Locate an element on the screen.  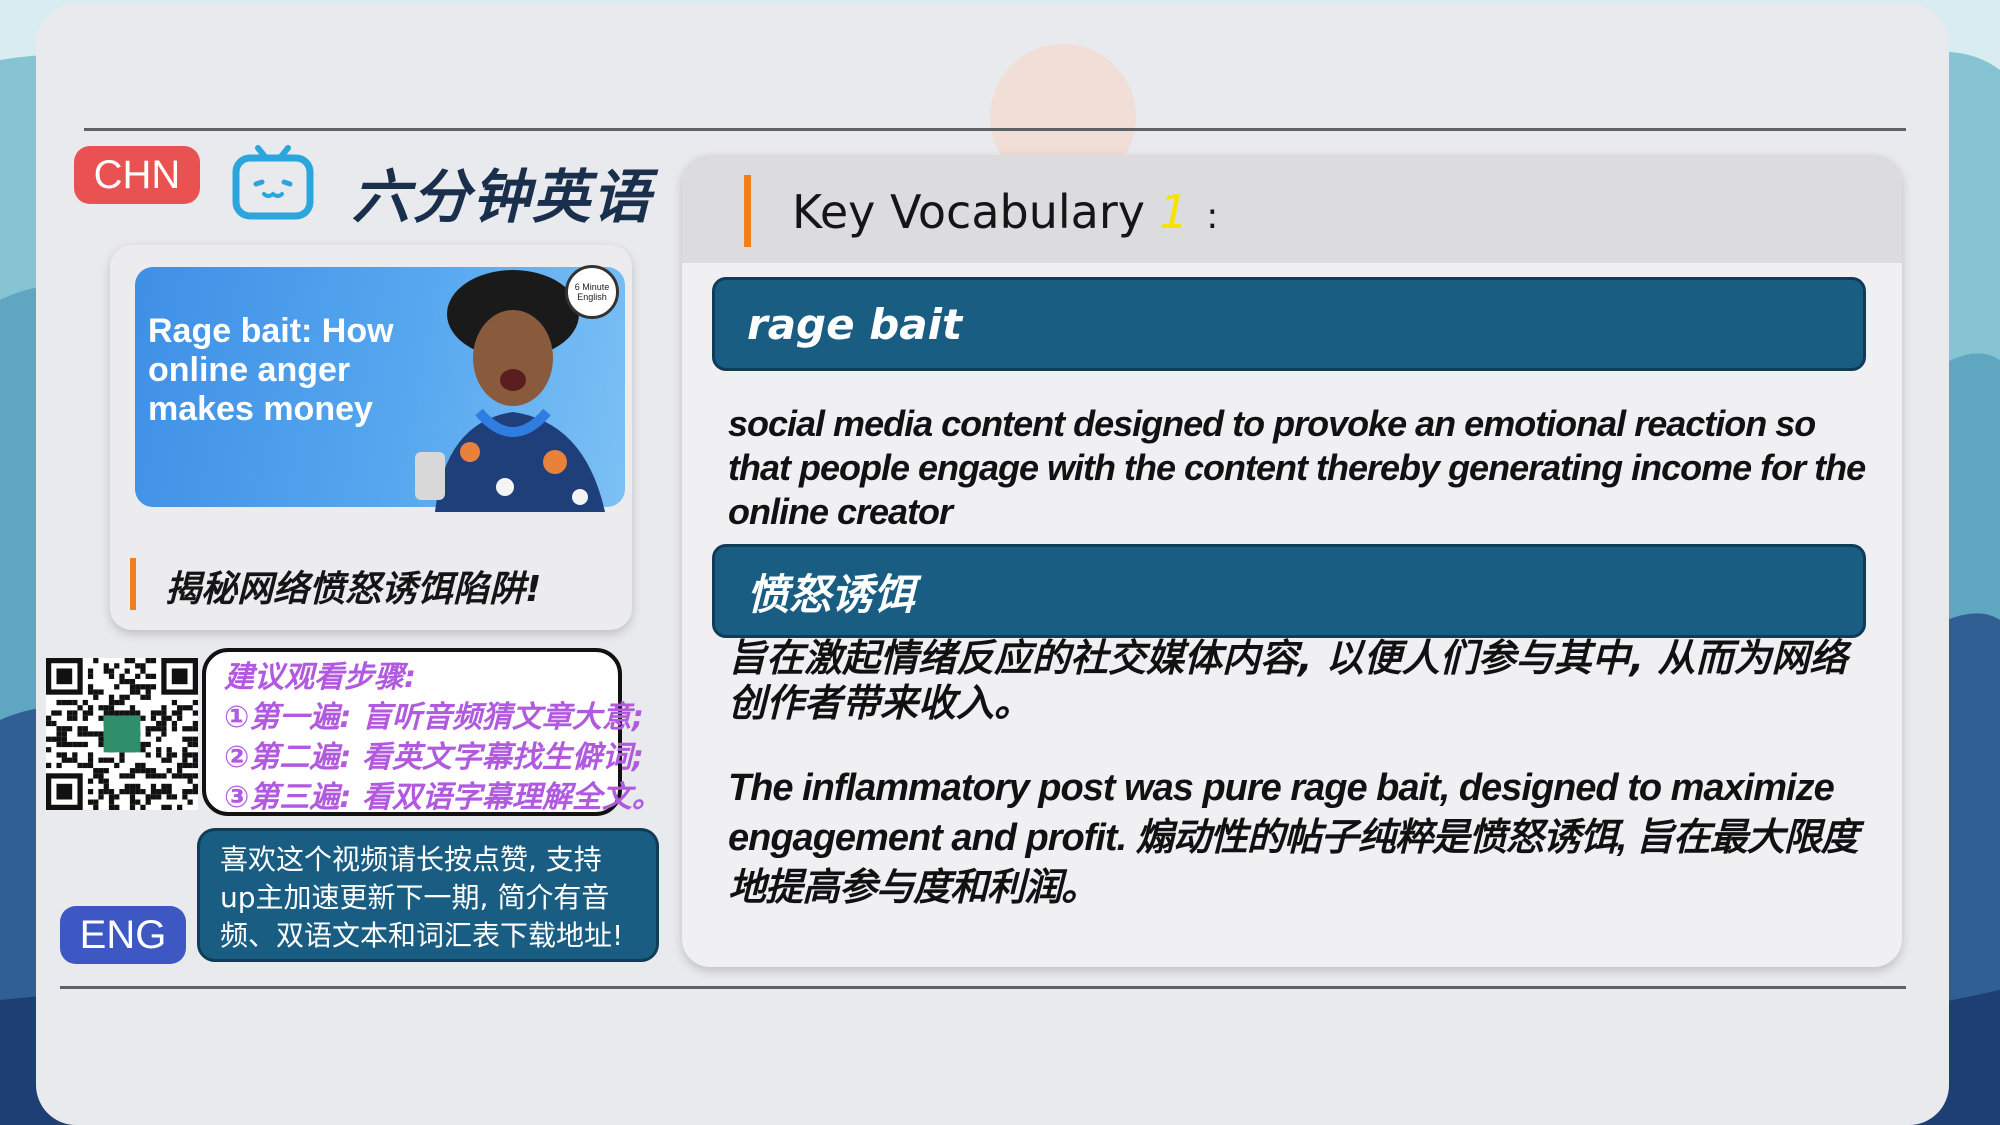
vocabulary-title: Key Vocabulary 1: is located at coordinates (1005, 212).